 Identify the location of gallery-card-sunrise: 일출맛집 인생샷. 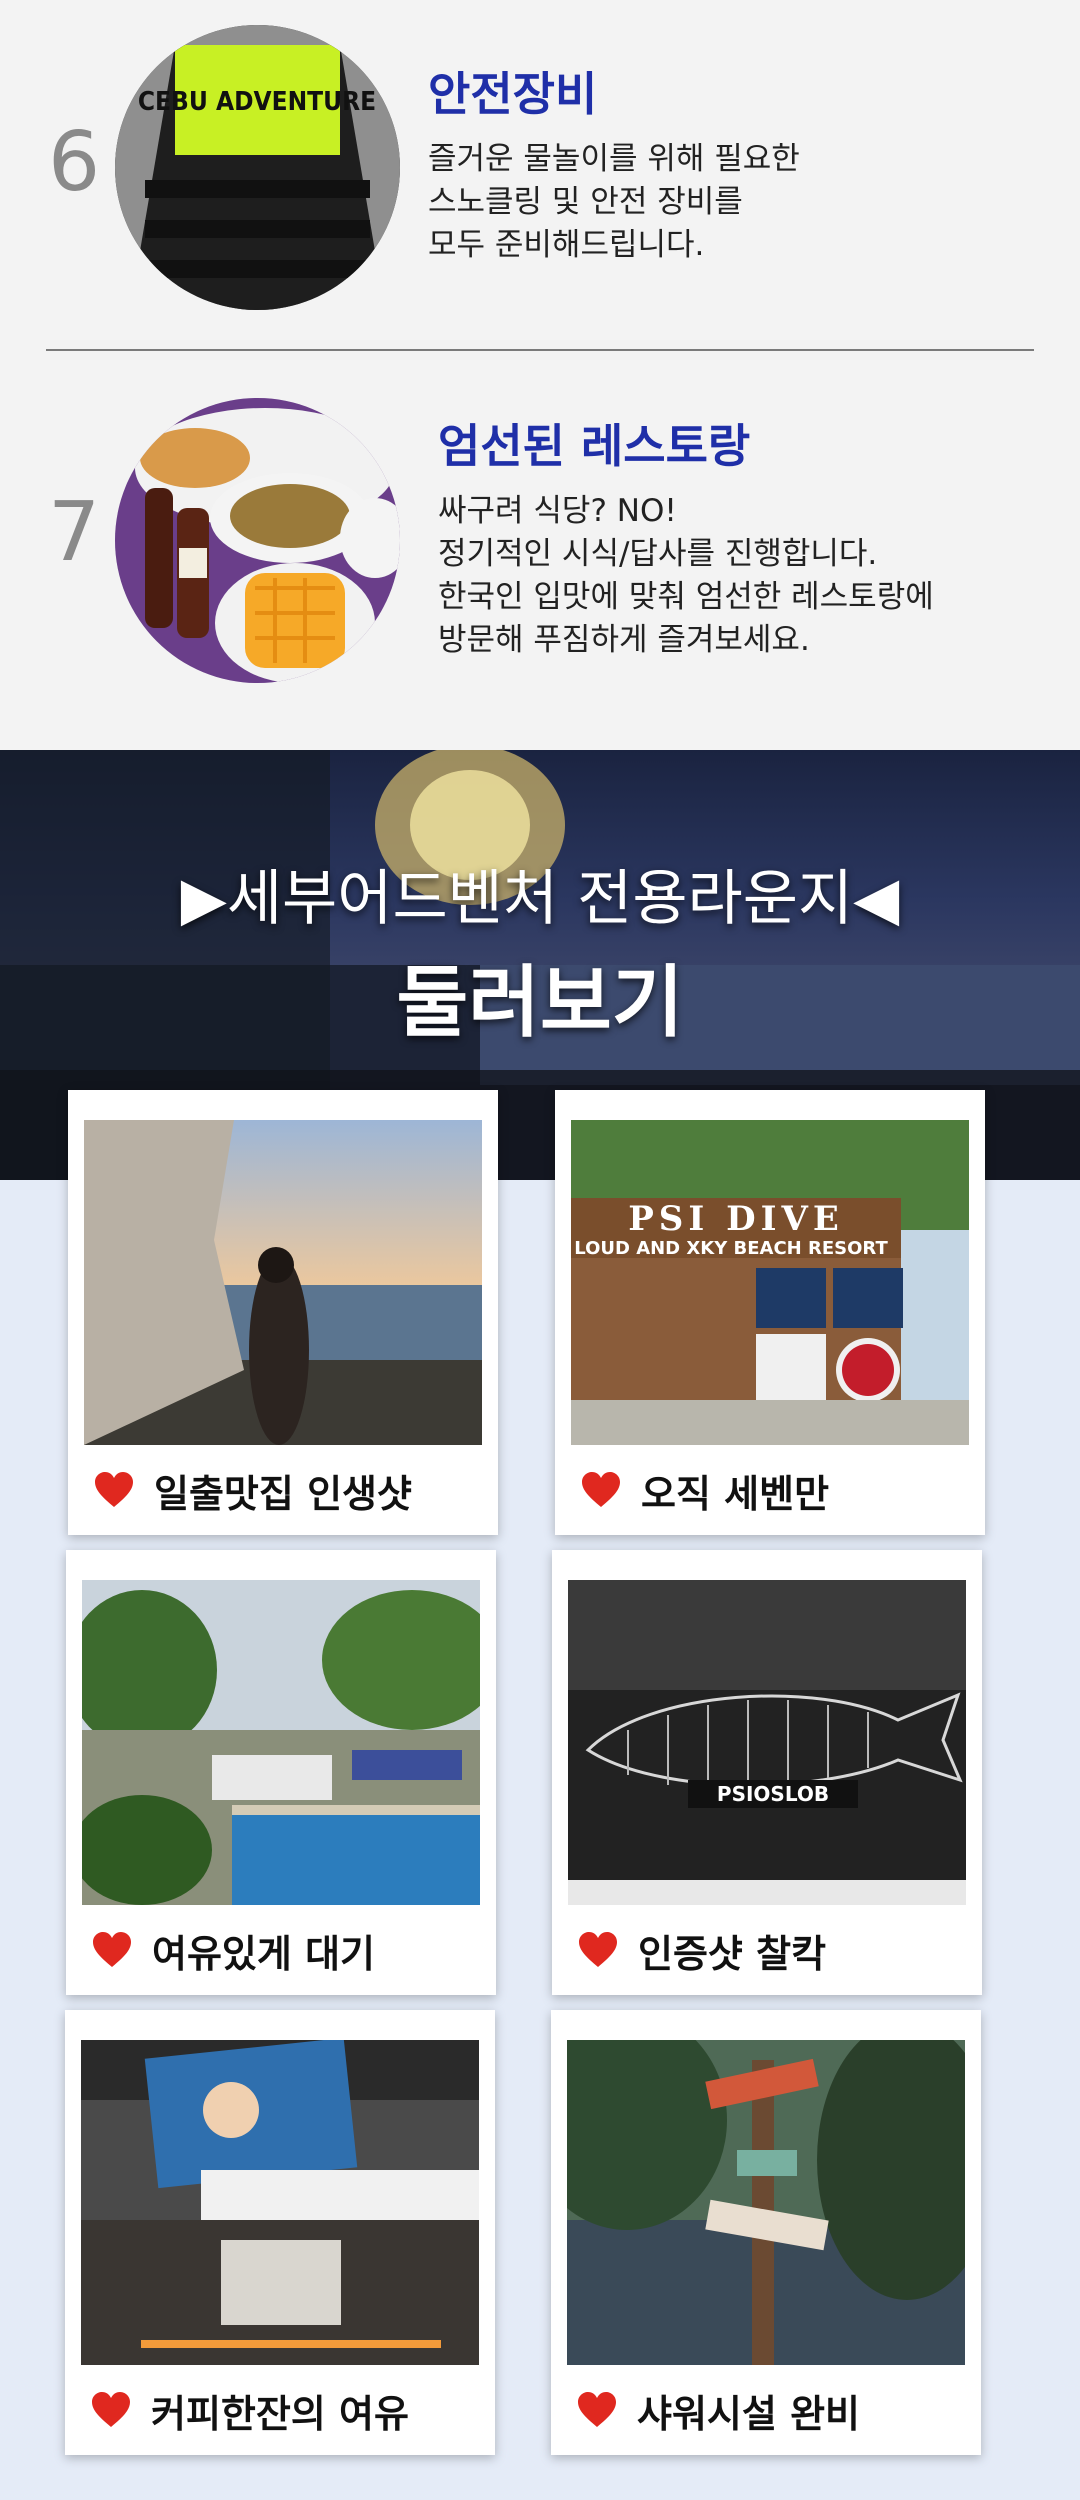
(283, 1312).